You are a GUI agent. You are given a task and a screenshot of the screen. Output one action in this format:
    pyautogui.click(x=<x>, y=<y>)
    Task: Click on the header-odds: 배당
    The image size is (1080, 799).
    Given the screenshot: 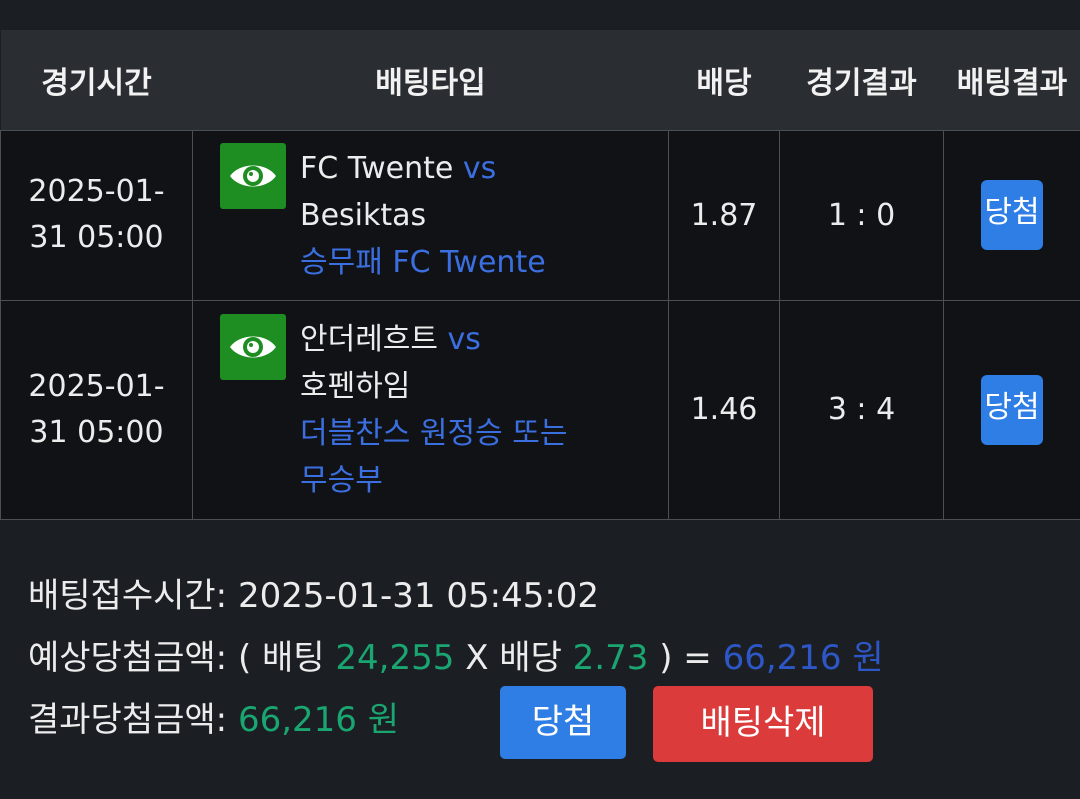 What is the action you would take?
    pyautogui.click(x=724, y=83)
    